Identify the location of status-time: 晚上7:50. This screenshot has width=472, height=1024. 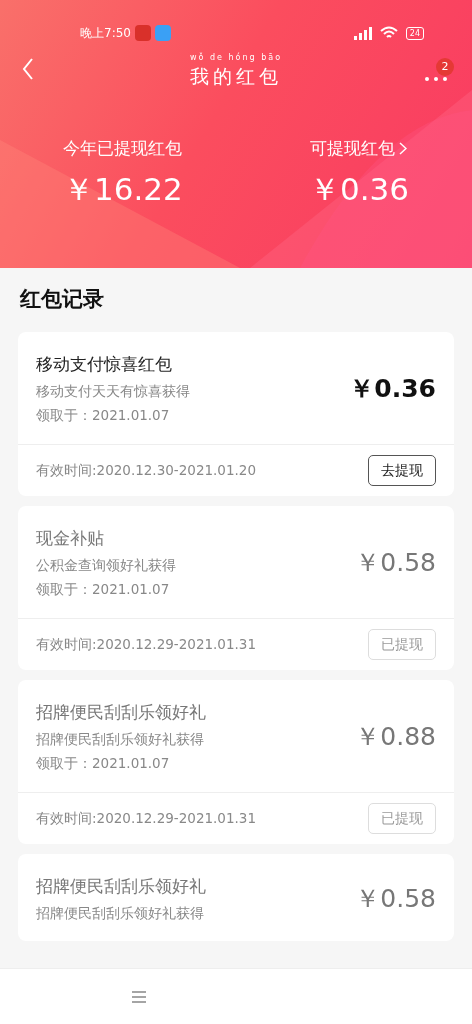
(105, 33).